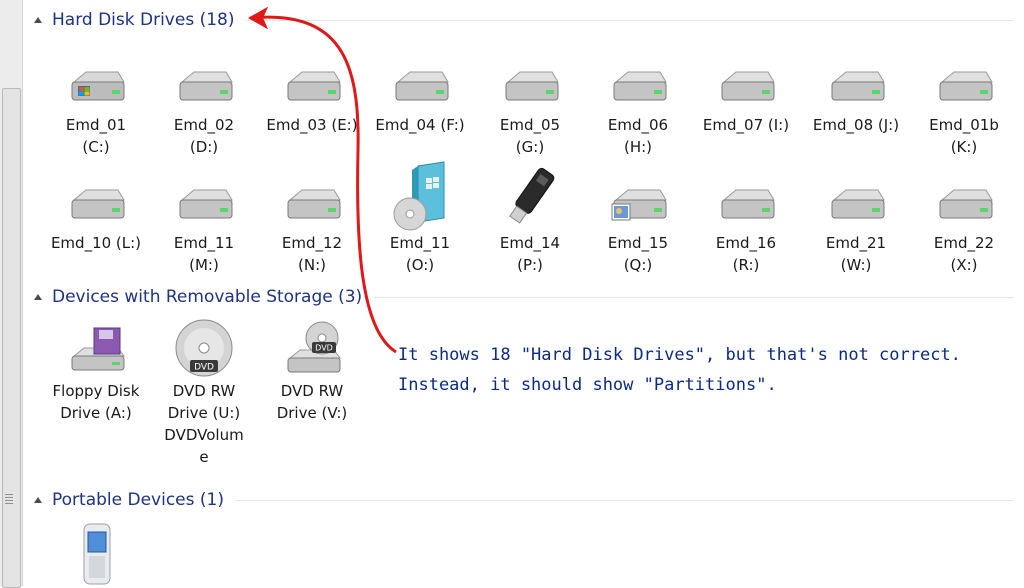  What do you see at coordinates (964, 109) in the screenshot?
I see `drive-item: Emd_01b (K:)` at bounding box center [964, 109].